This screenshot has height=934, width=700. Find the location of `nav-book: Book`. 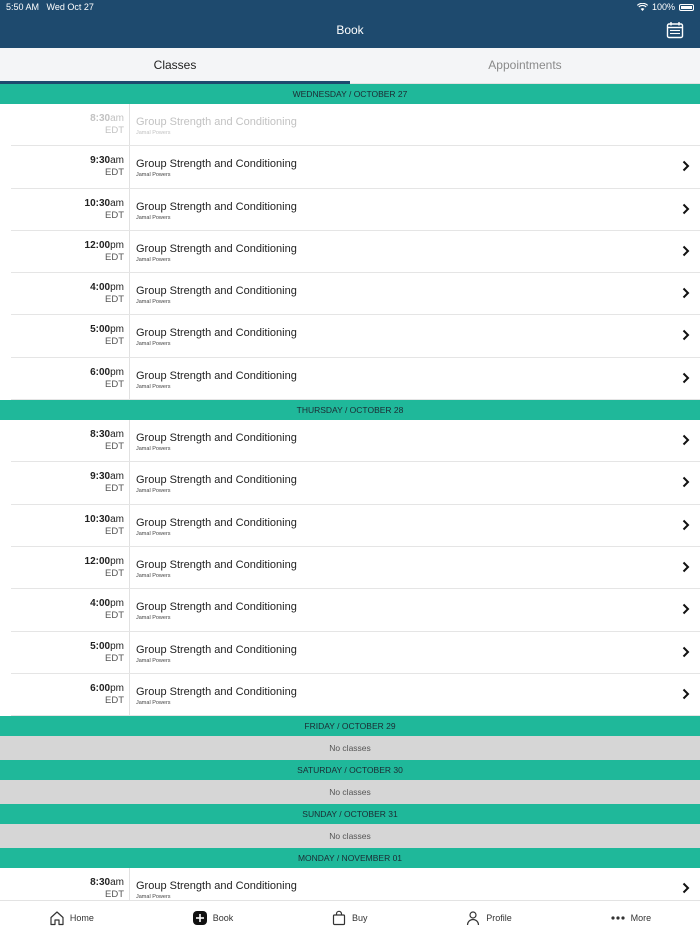

nav-book: Book is located at coordinates (213, 918).